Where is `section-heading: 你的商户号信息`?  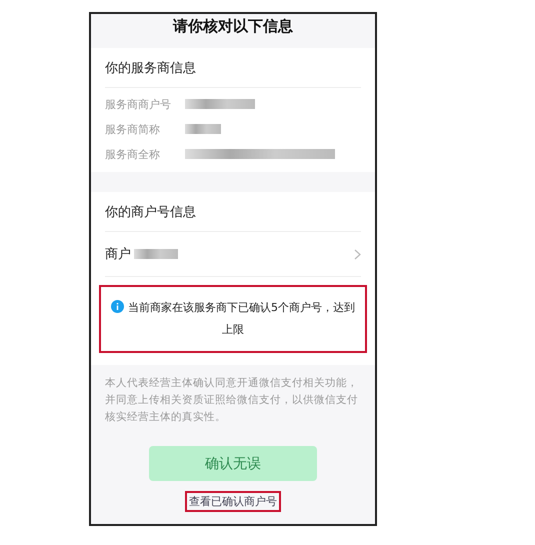 section-heading: 你的商户号信息 is located at coordinates (233, 212).